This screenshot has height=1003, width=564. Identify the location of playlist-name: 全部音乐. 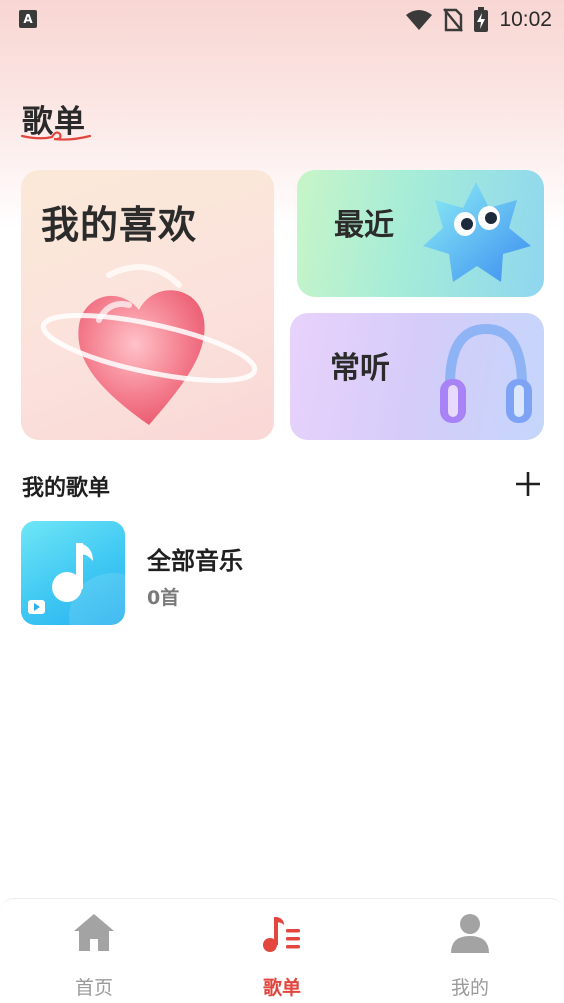
(195, 561).